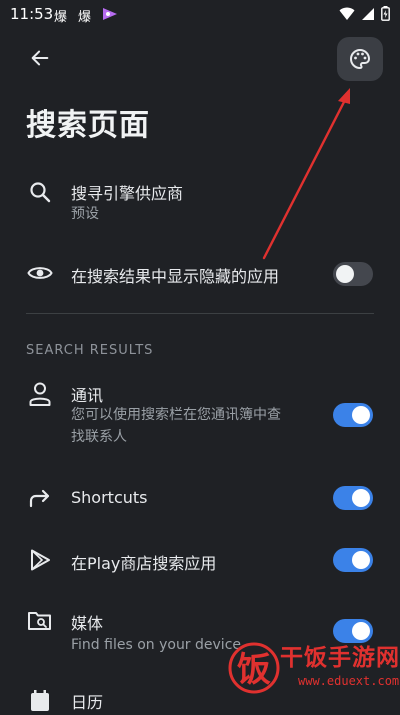 The width and height of the screenshot is (400, 715). What do you see at coordinates (340, 658) in the screenshot?
I see `watermark-text: 干饭手游网` at bounding box center [340, 658].